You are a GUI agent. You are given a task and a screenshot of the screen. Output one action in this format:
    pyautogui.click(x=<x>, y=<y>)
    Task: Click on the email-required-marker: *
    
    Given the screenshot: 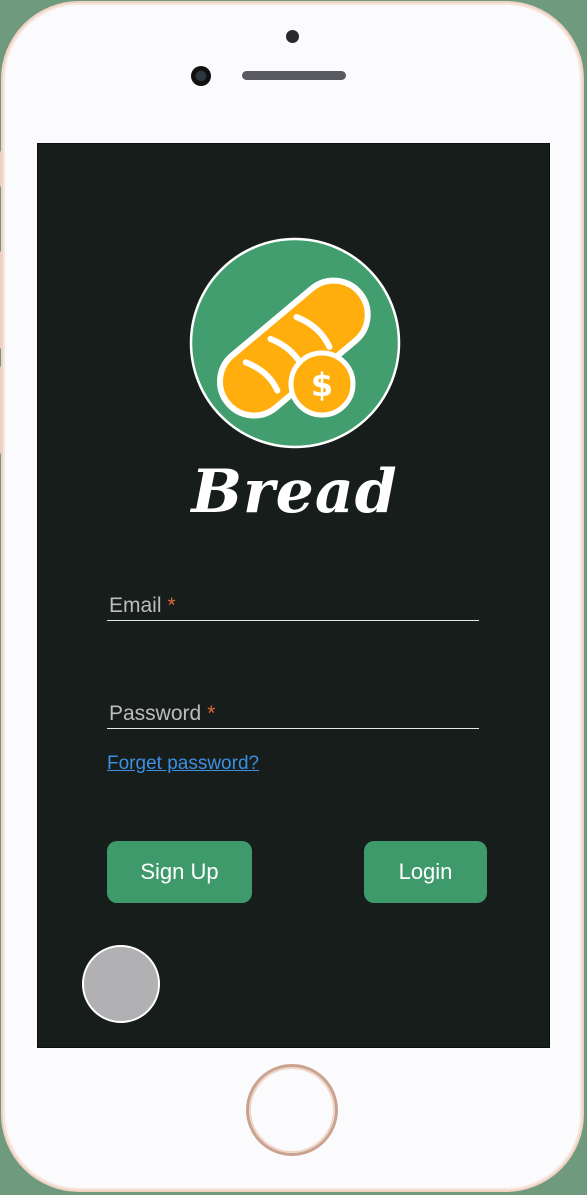 What is the action you would take?
    pyautogui.click(x=171, y=605)
    